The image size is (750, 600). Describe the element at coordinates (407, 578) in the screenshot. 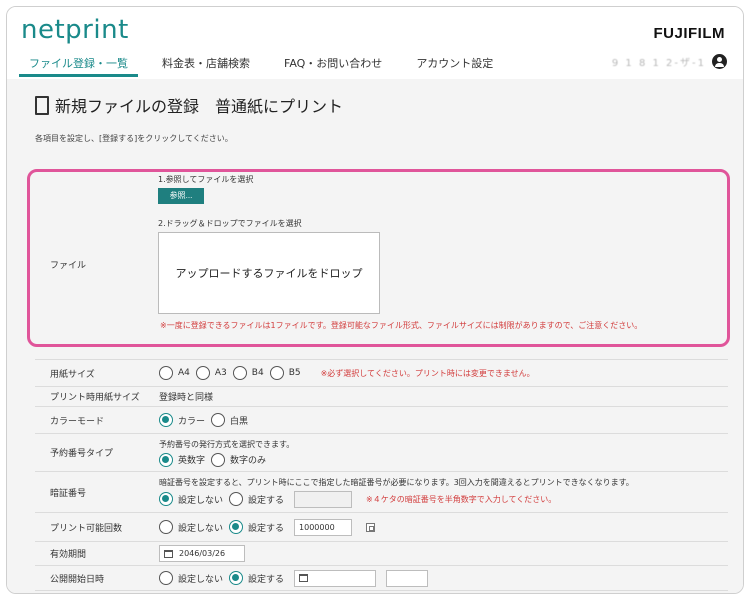

I see `publish-time-field` at that location.